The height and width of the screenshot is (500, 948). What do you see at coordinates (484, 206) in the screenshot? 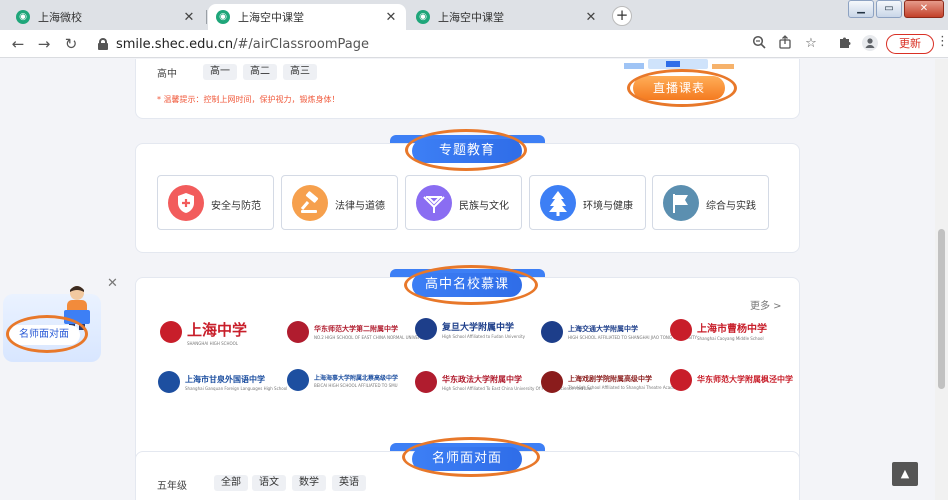
I see `topic-label: 民族与文化` at bounding box center [484, 206].